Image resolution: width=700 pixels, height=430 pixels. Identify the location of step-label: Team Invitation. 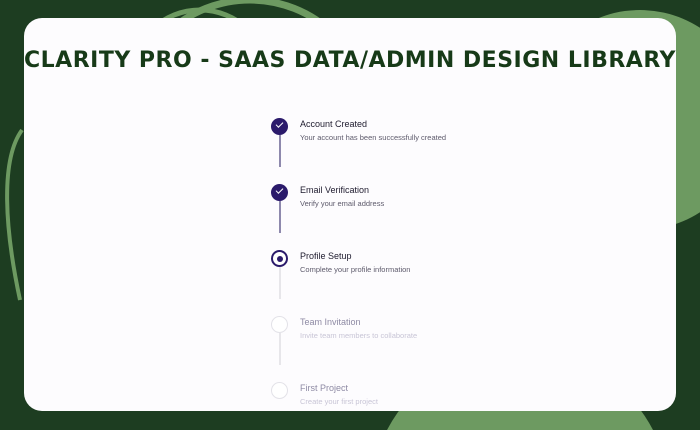
(330, 322).